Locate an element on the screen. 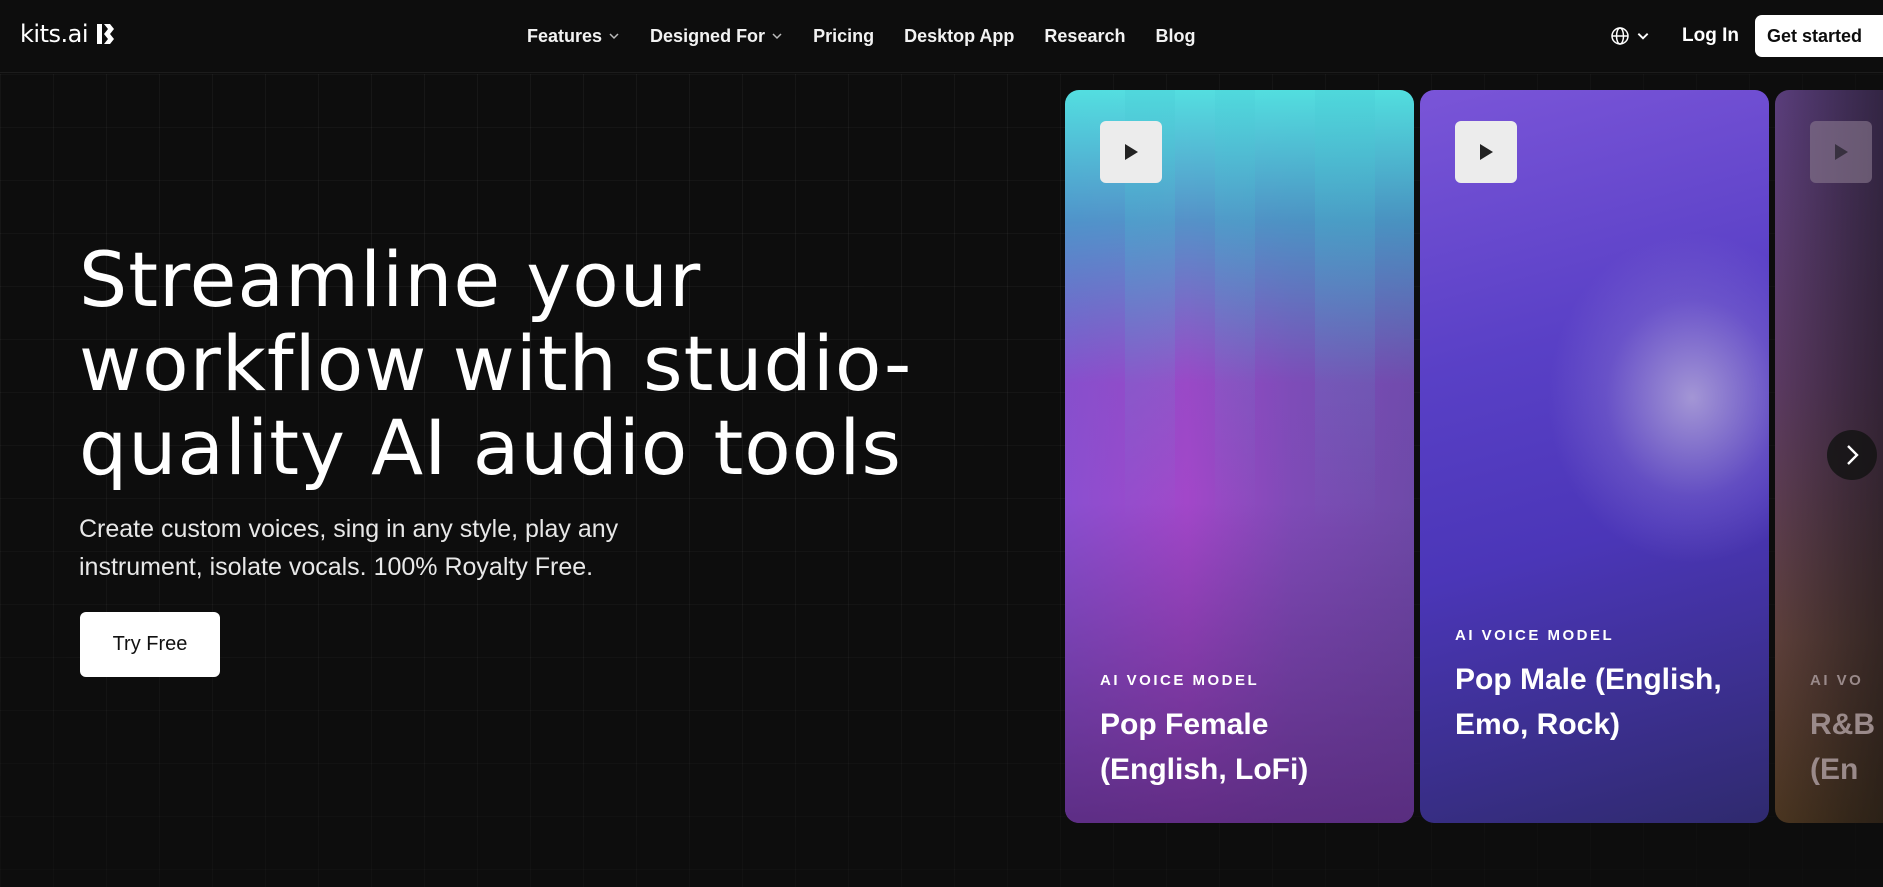 Image resolution: width=1883 pixels, height=887 pixels. header-actions: Log In Get started is located at coordinates (1746, 36).